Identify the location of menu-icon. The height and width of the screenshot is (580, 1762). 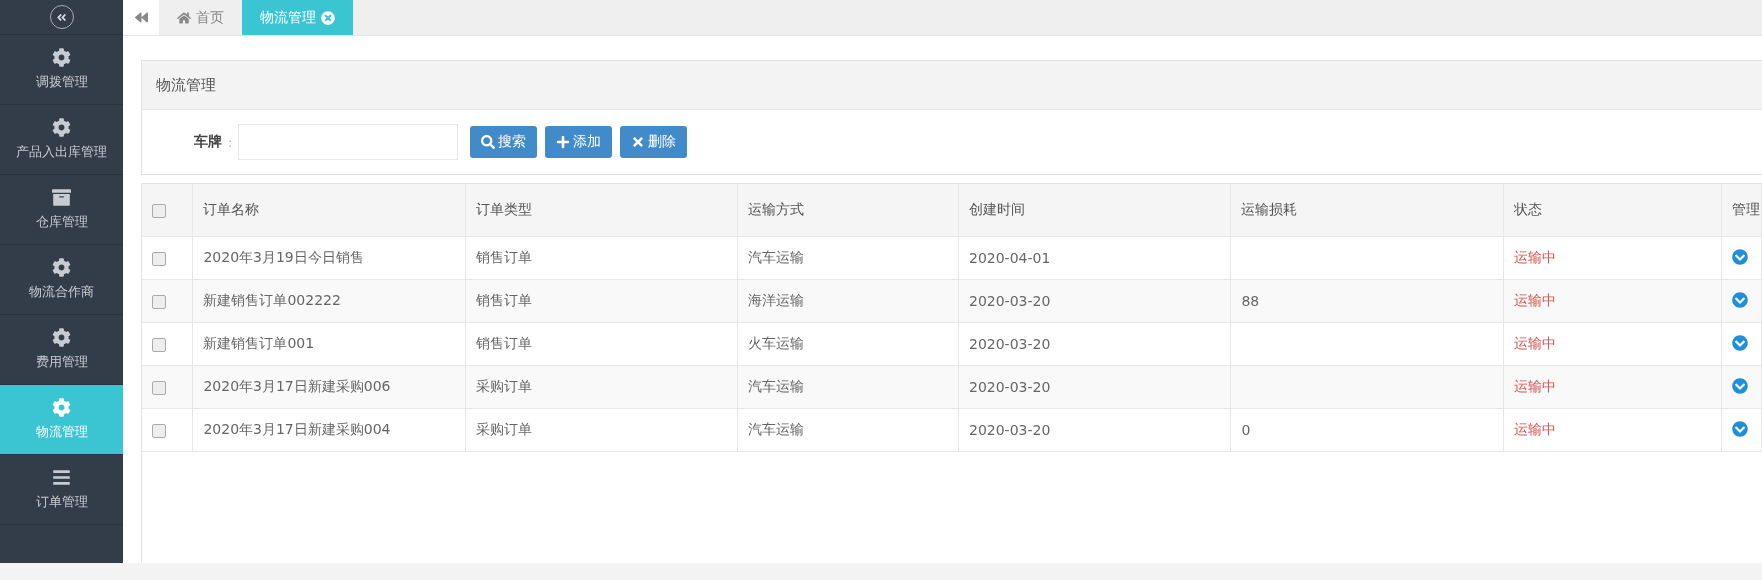
(61, 477).